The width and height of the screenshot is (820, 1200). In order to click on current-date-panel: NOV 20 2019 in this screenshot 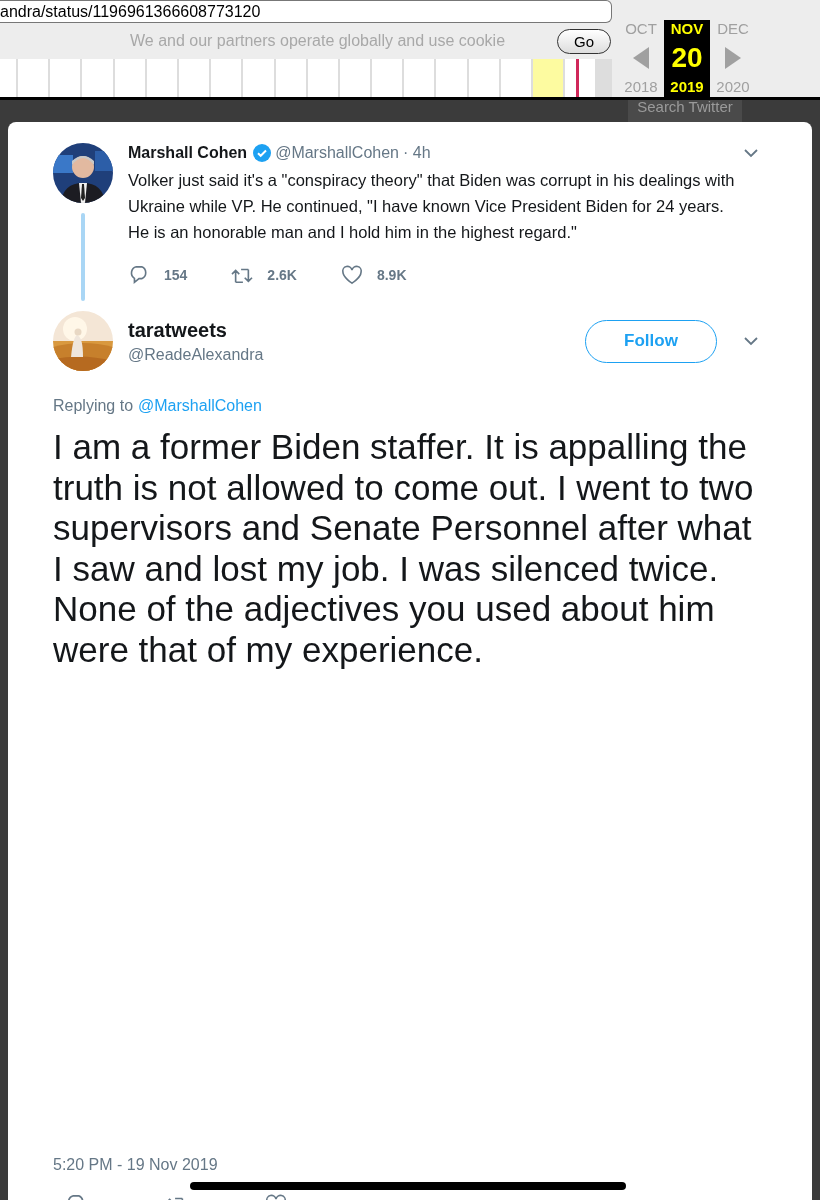, I will do `click(687, 58)`.